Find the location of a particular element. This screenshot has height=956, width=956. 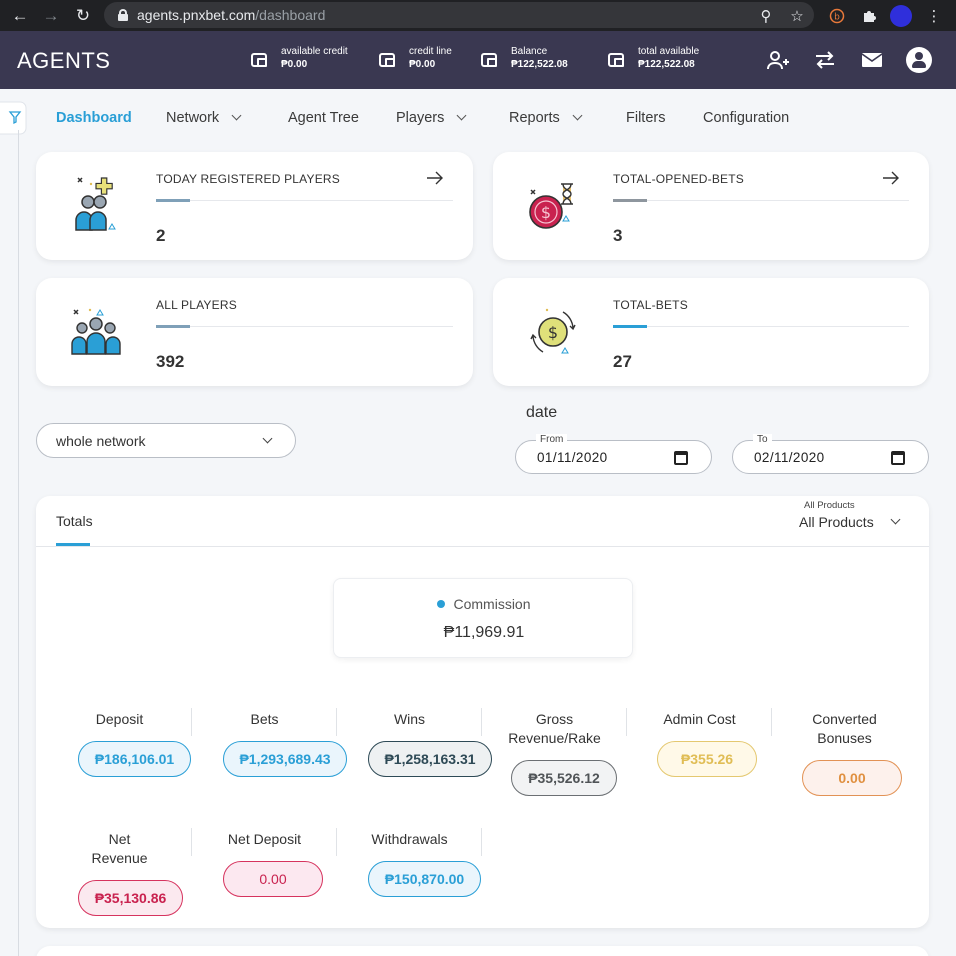

balance-credit-line: credit line ₱0.00 is located at coordinates (415, 61).